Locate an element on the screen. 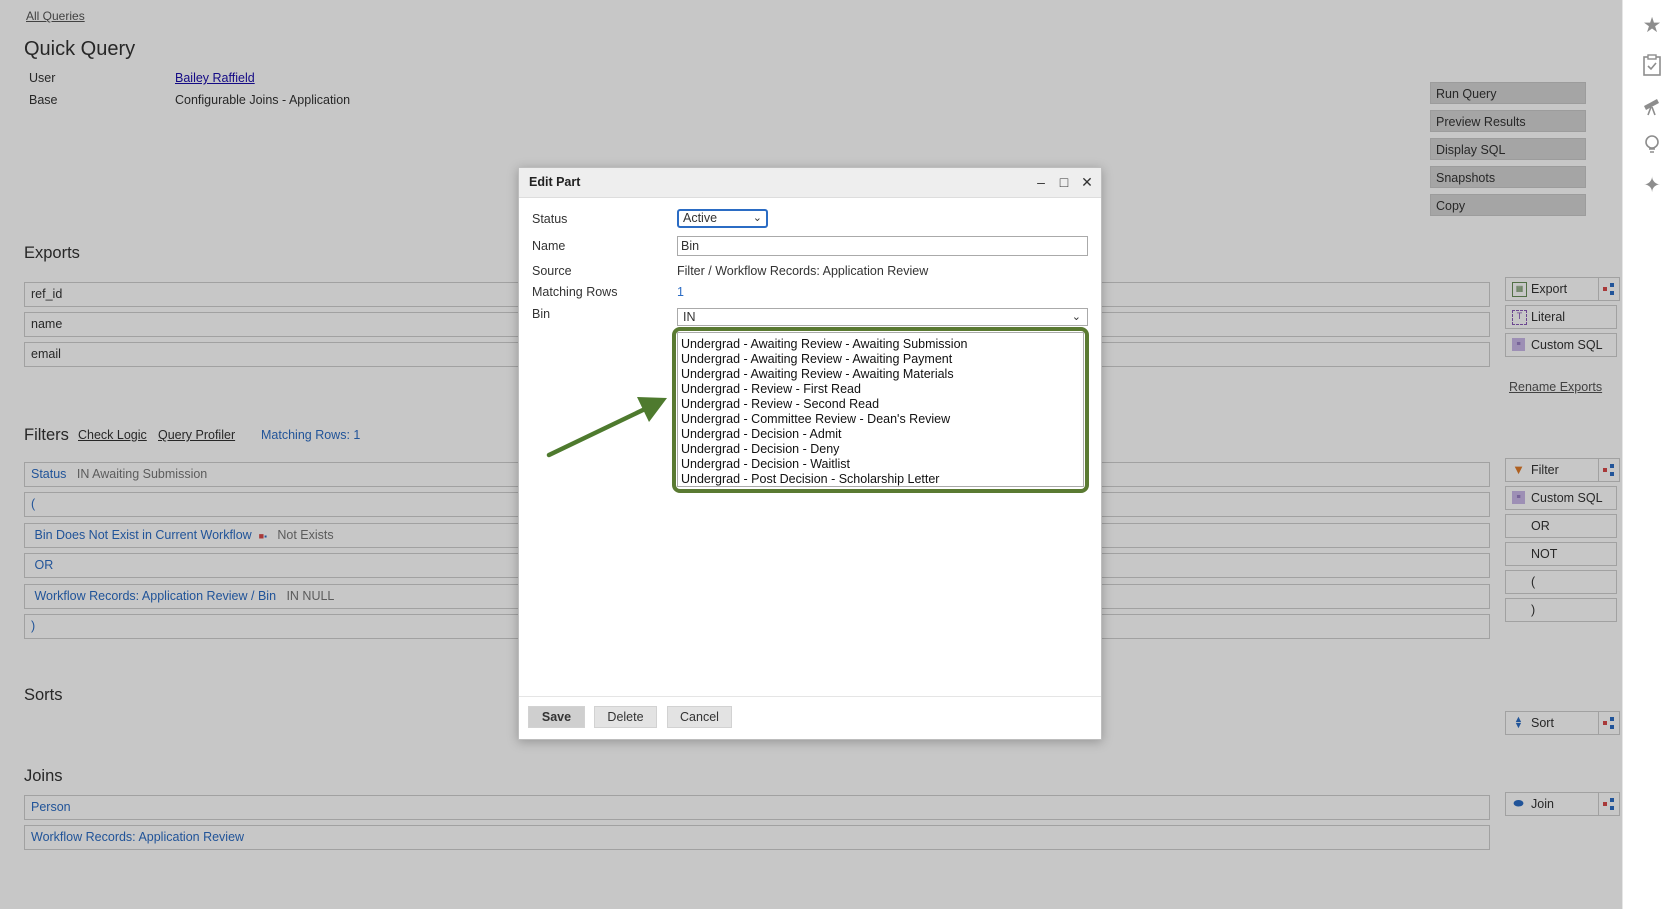 The image size is (1680, 909). maximize-icon: □ is located at coordinates (1064, 182).